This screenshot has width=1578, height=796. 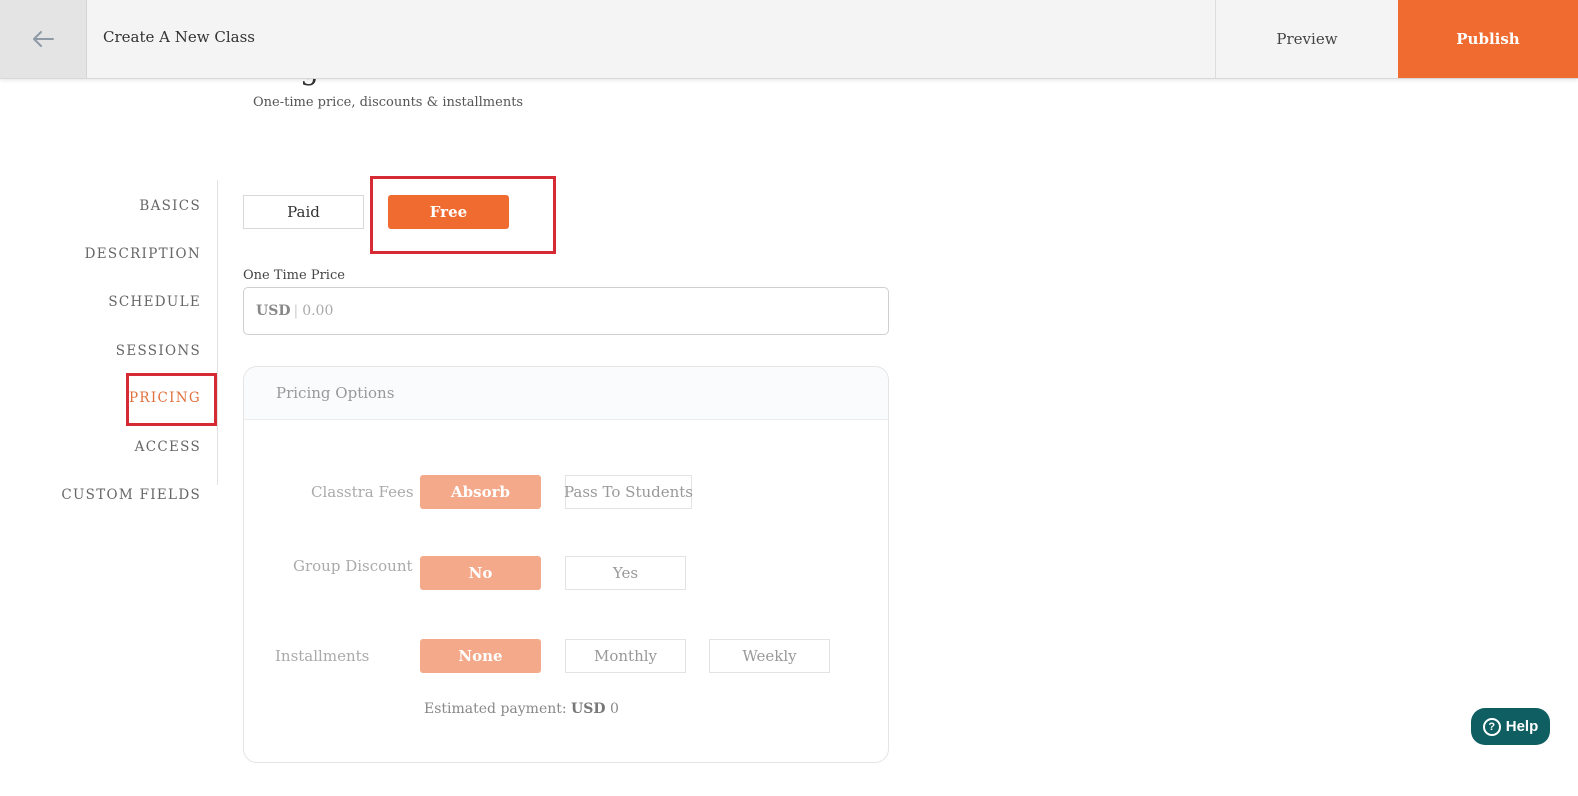 What do you see at coordinates (131, 495) in the screenshot?
I see `nav-item-custom-fields: CUSTOM FIELDS` at bounding box center [131, 495].